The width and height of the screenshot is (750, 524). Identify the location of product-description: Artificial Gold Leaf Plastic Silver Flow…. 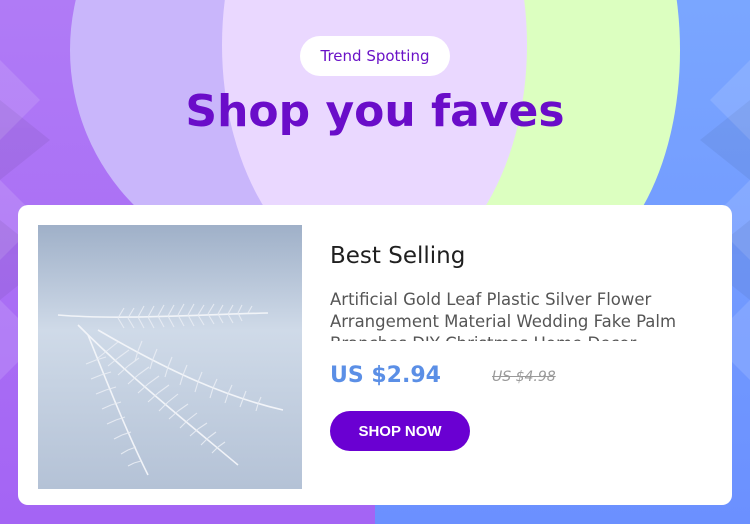
(515, 315).